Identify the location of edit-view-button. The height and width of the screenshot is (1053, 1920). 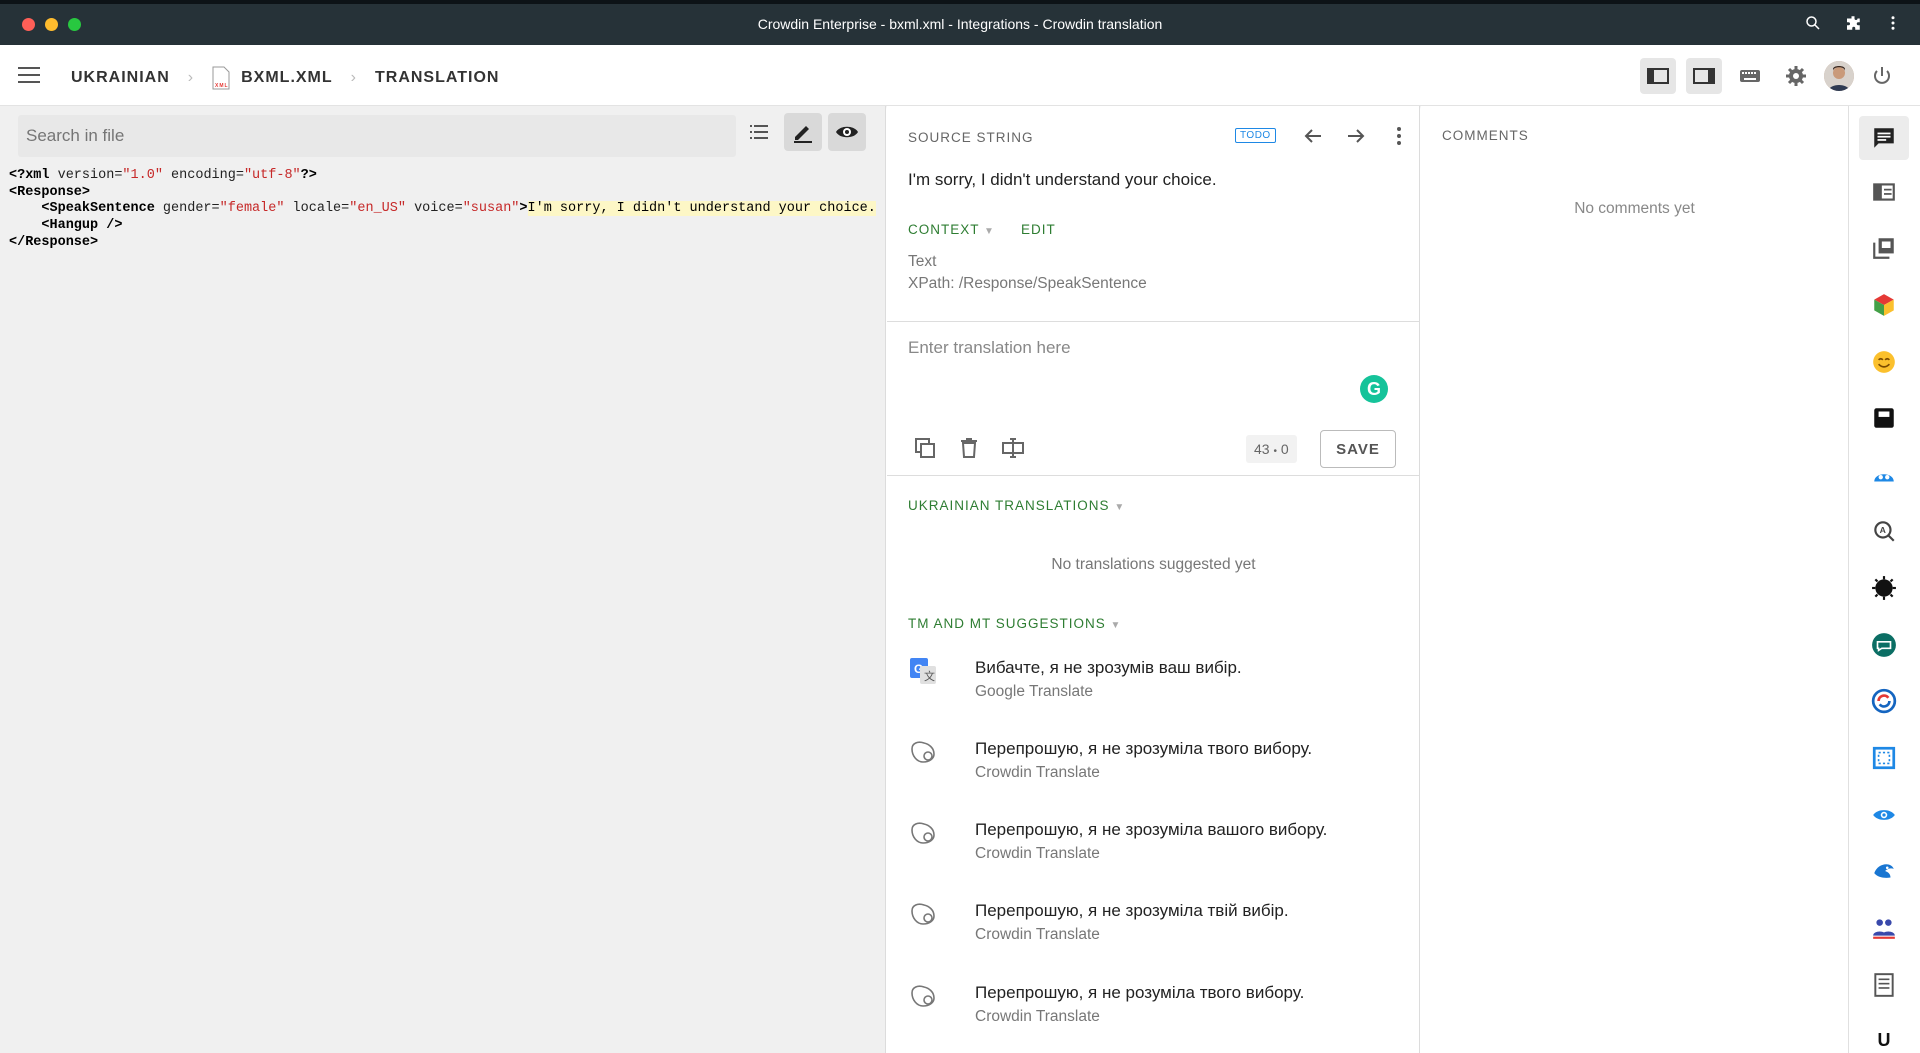
(803, 132).